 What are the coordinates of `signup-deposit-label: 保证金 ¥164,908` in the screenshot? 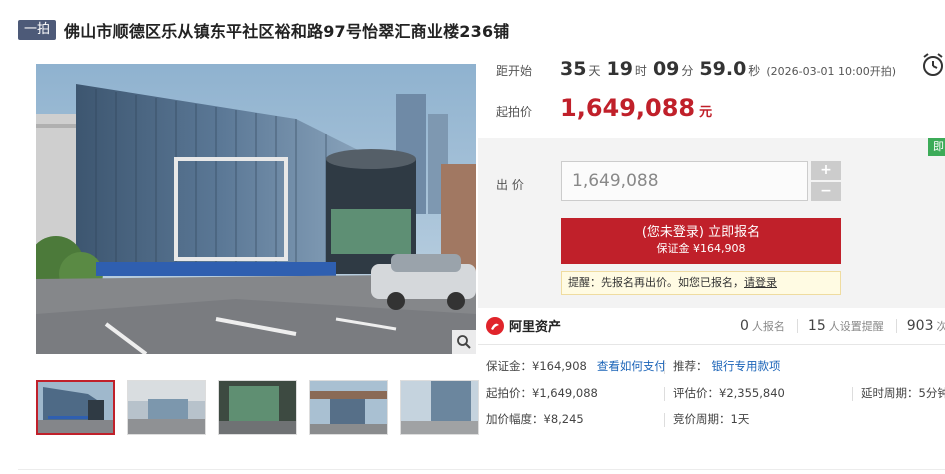 It's located at (701, 248).